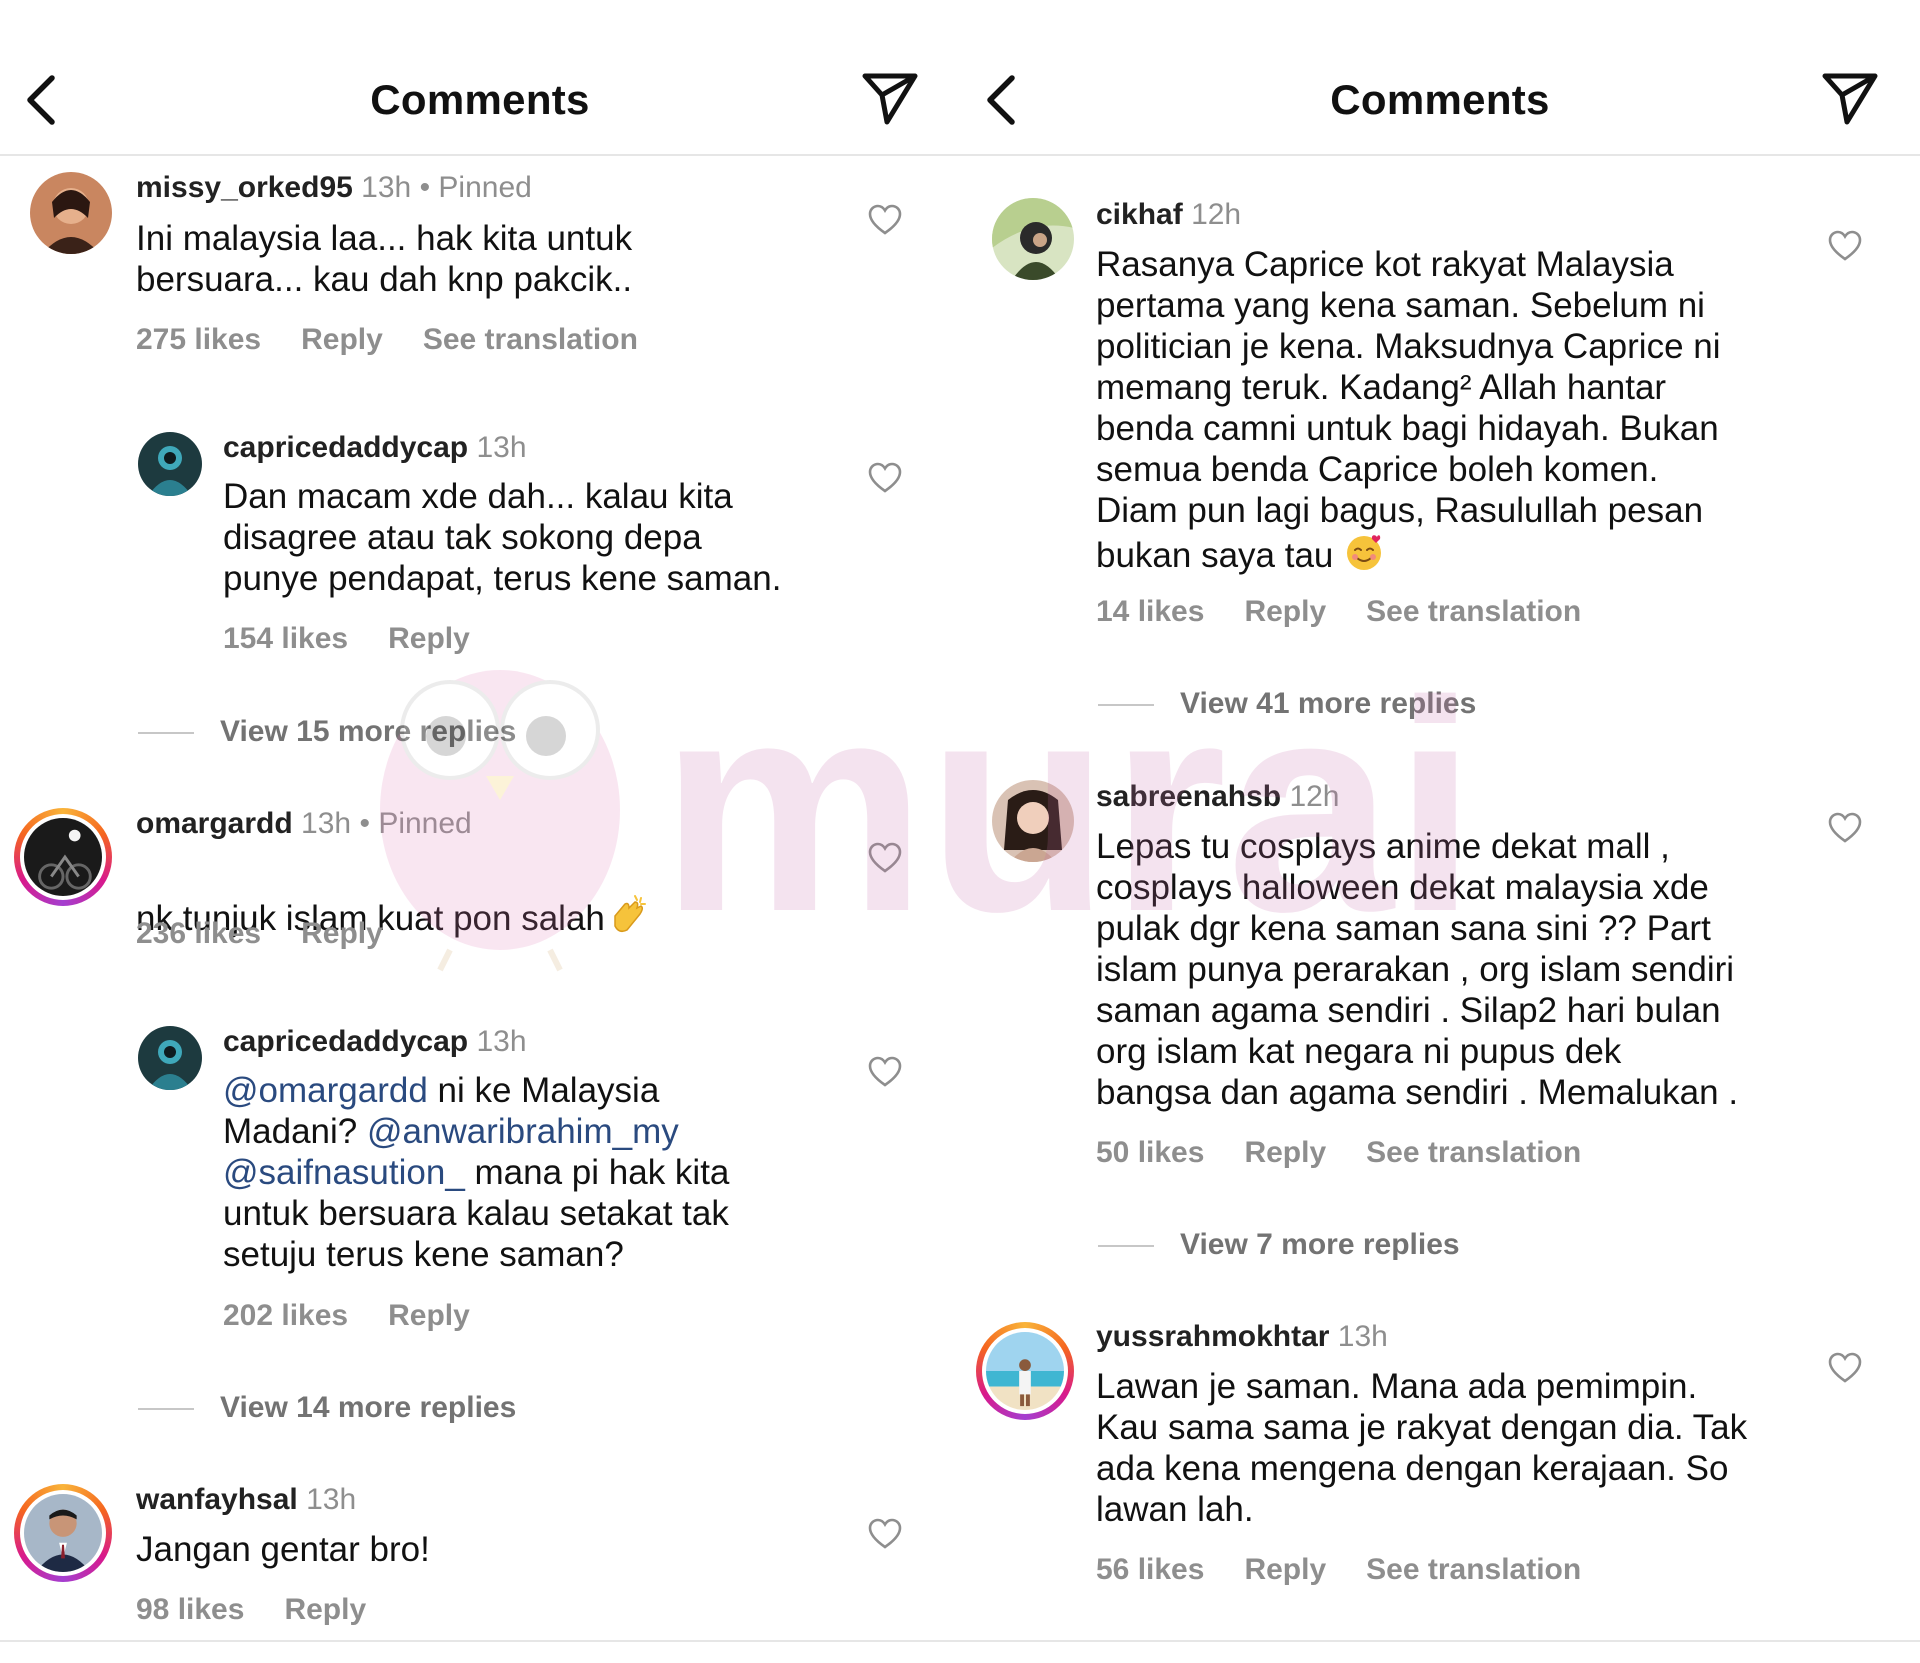  I want to click on username: cikhaf, so click(1139, 214).